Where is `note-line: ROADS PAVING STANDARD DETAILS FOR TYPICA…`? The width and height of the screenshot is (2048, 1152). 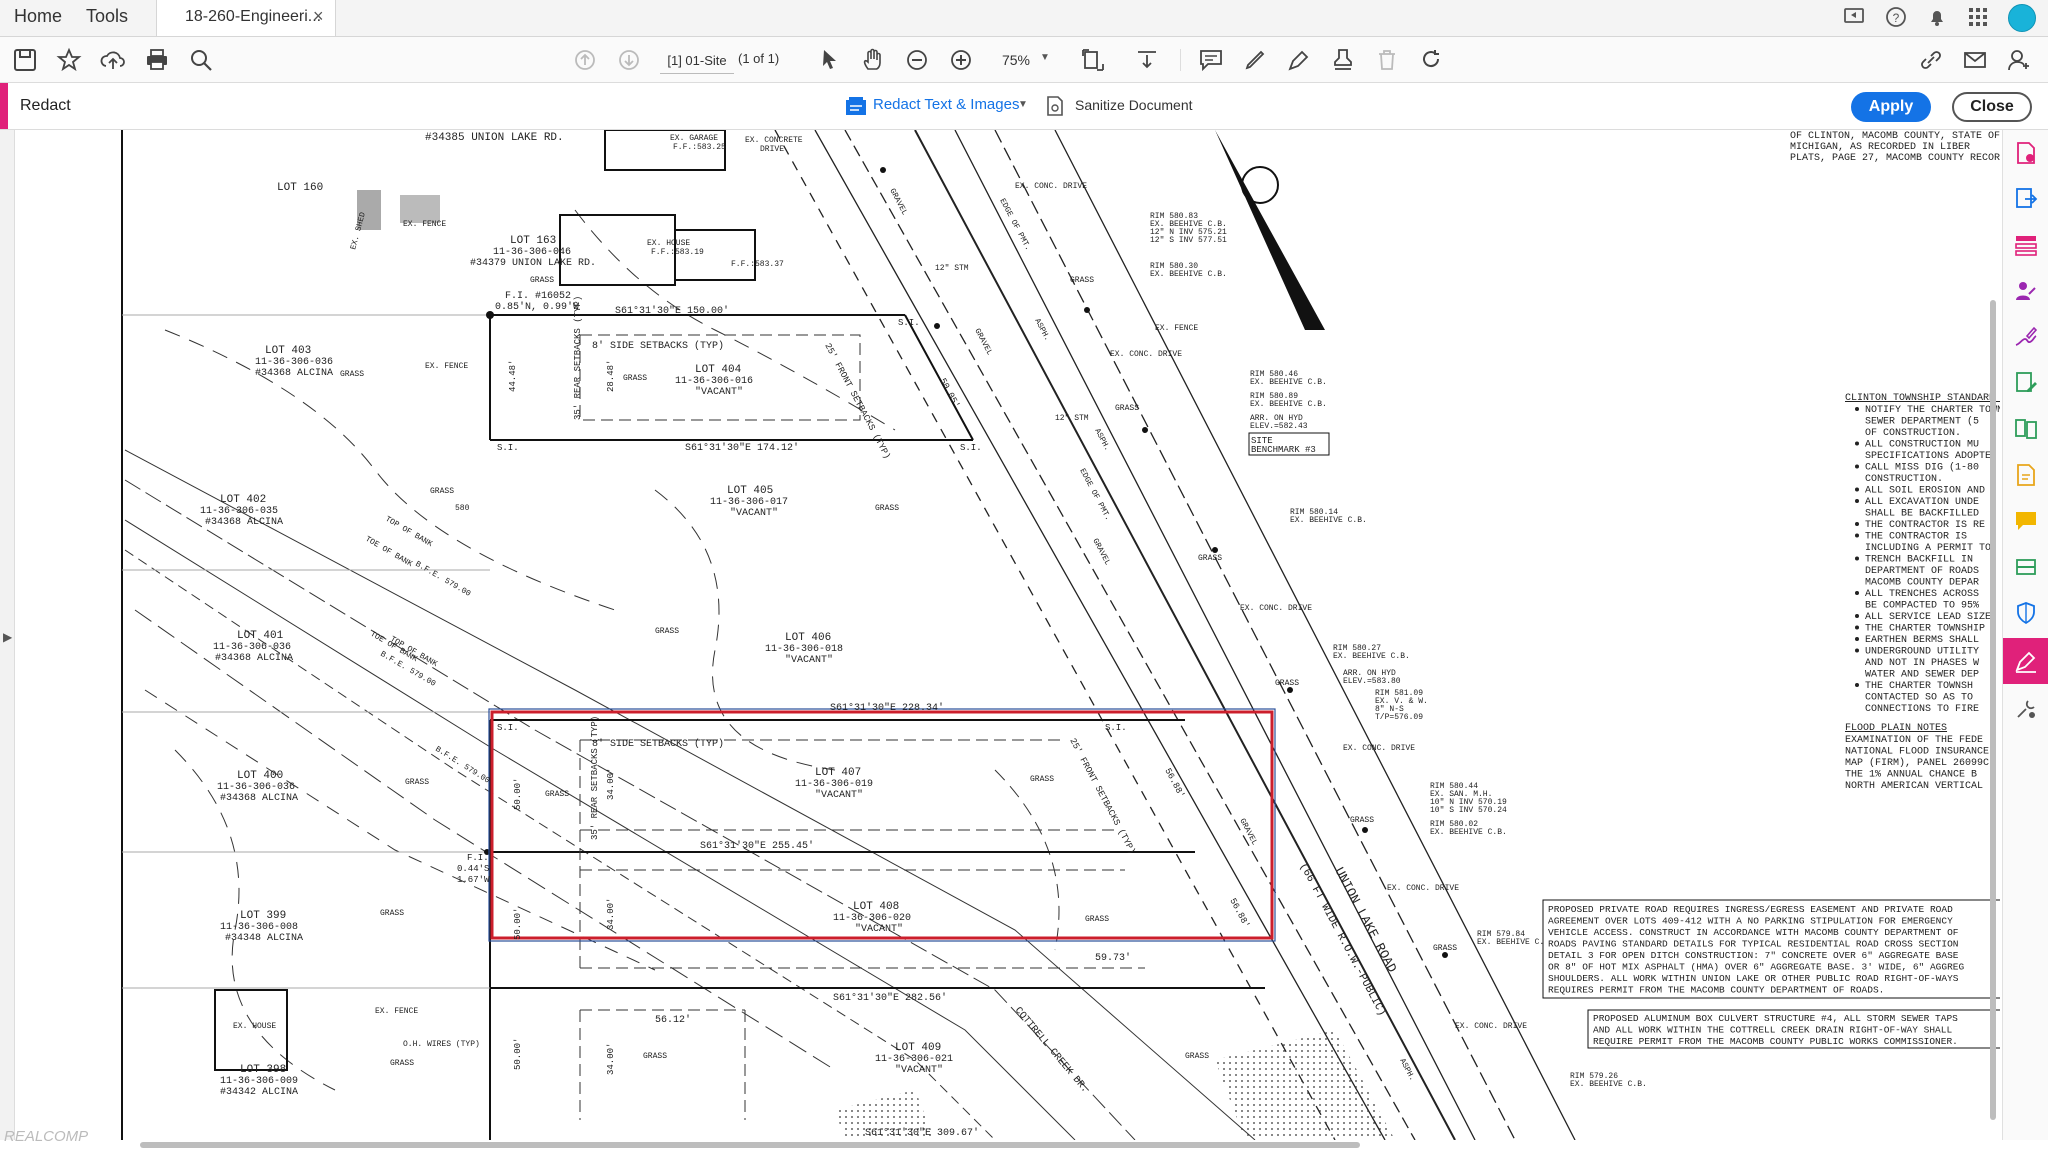
note-line: ROADS PAVING STANDARD DETAILS FOR TYPICA… is located at coordinates (1753, 944).